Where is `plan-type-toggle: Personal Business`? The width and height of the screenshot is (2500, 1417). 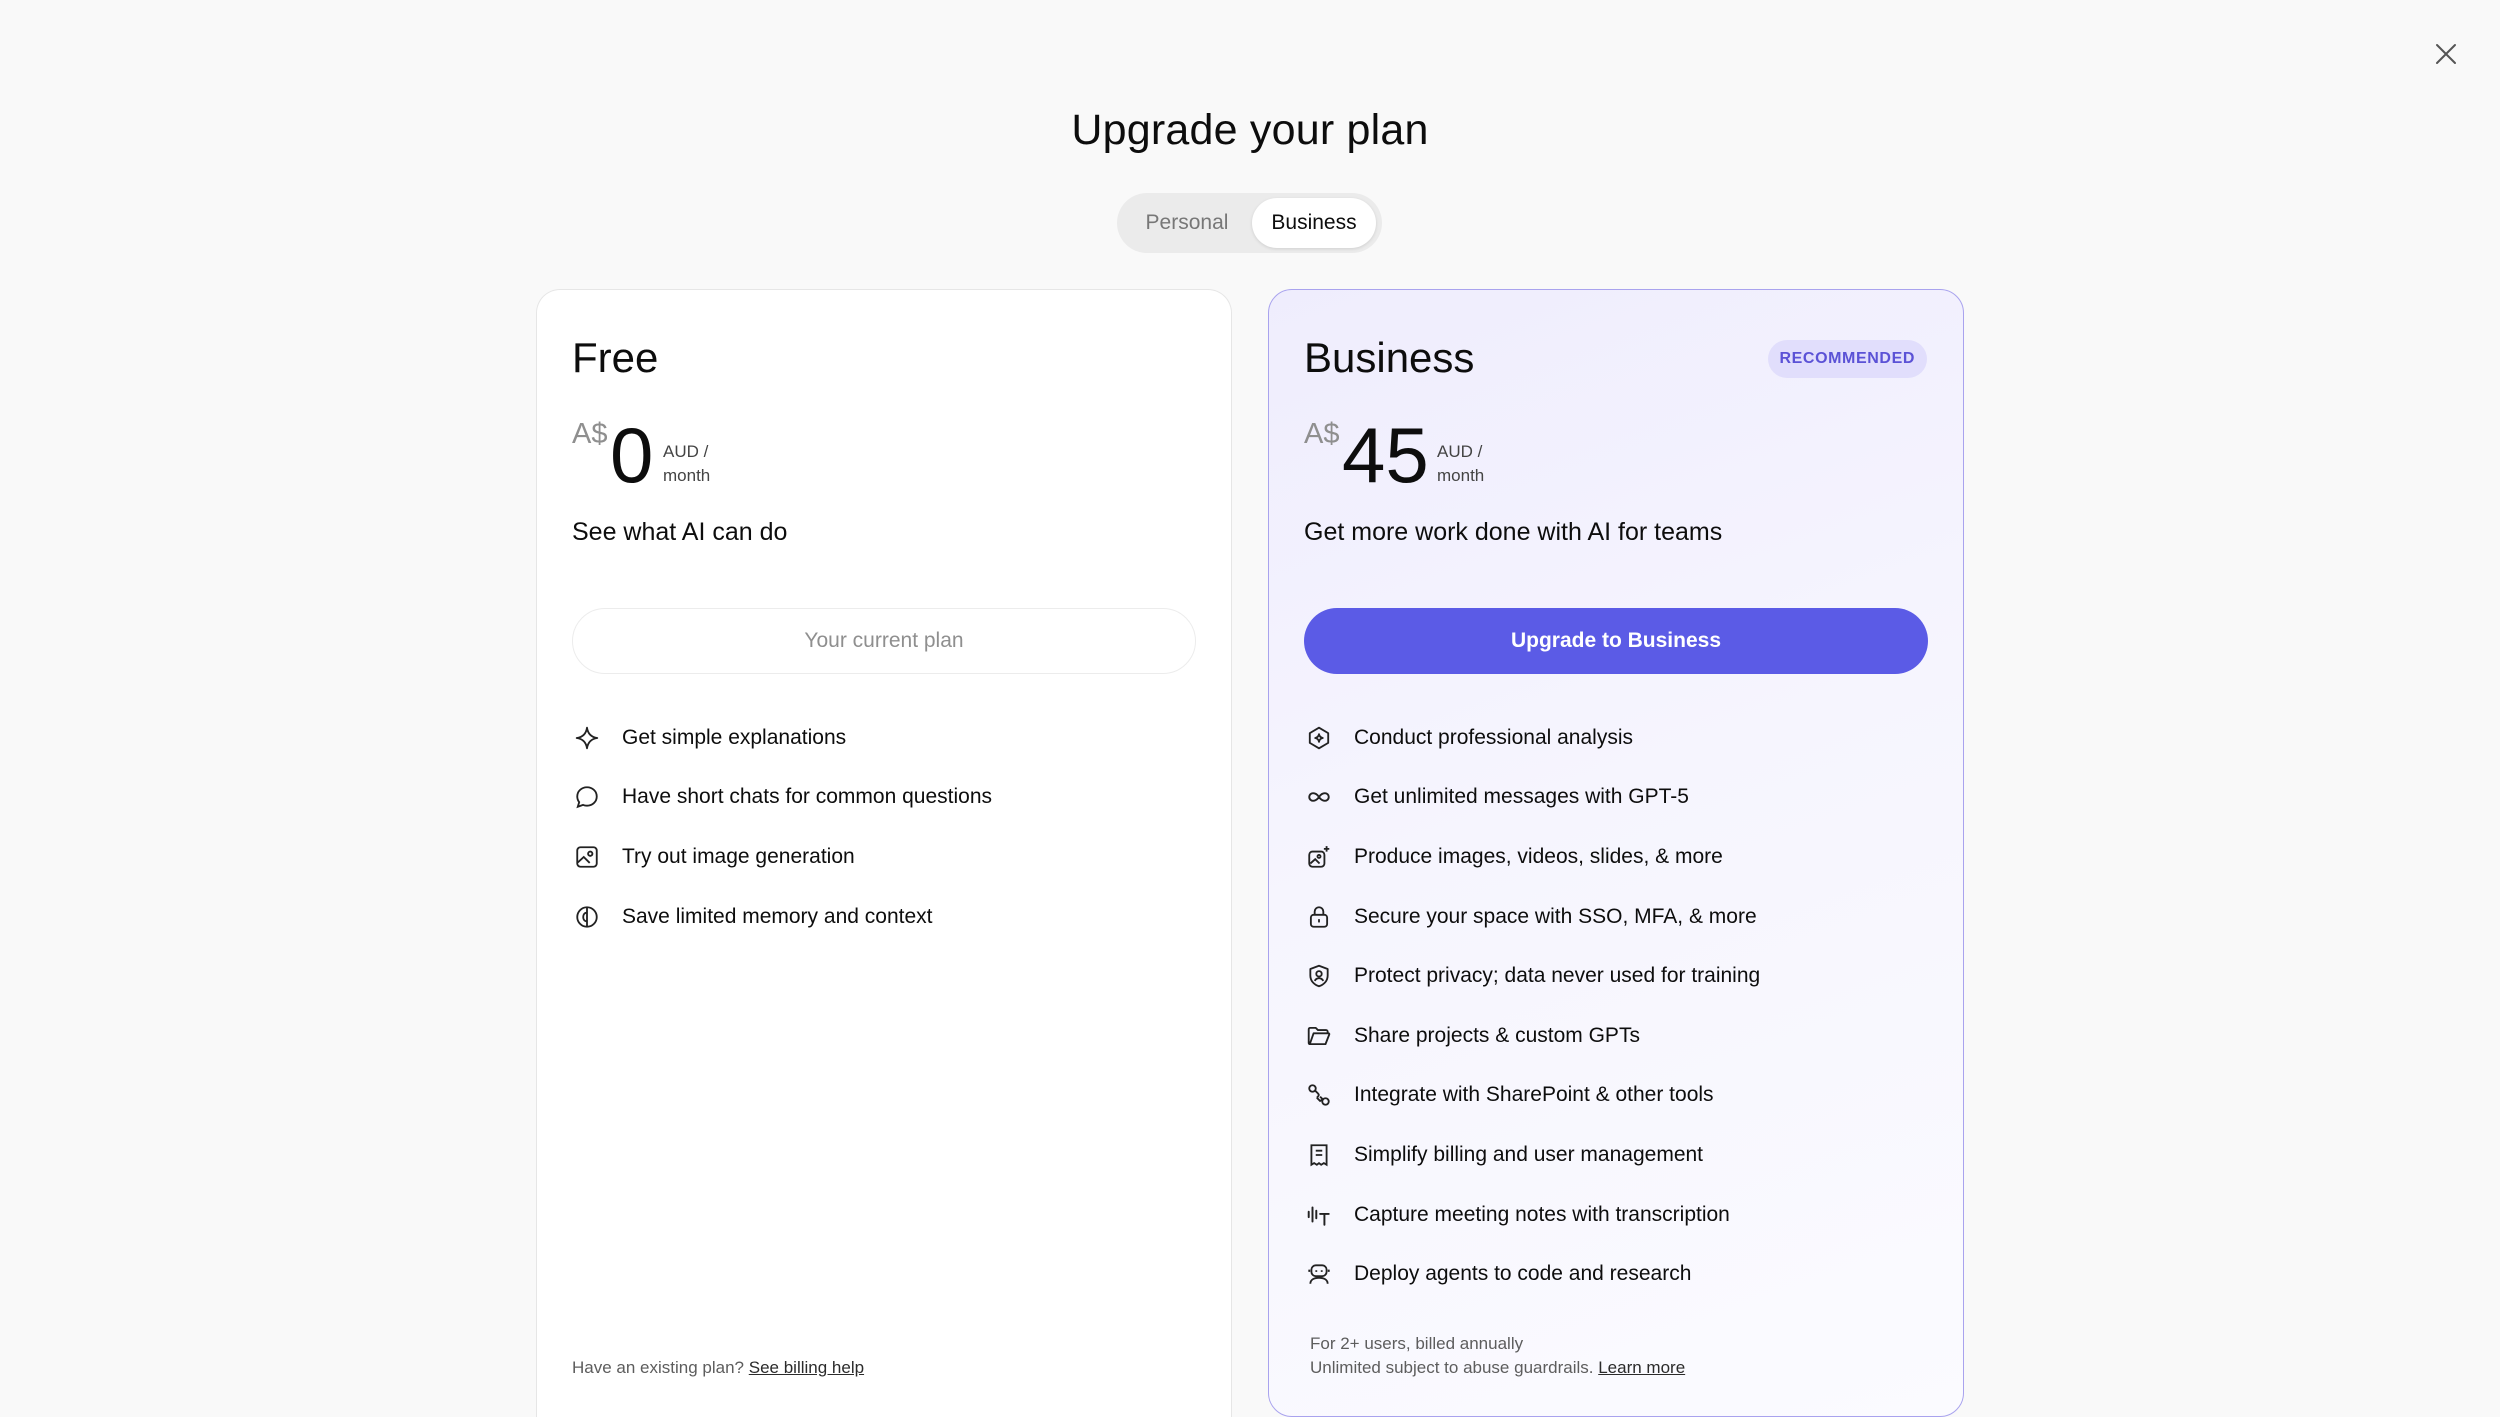
plan-type-toggle: Personal Business is located at coordinates (1249, 223).